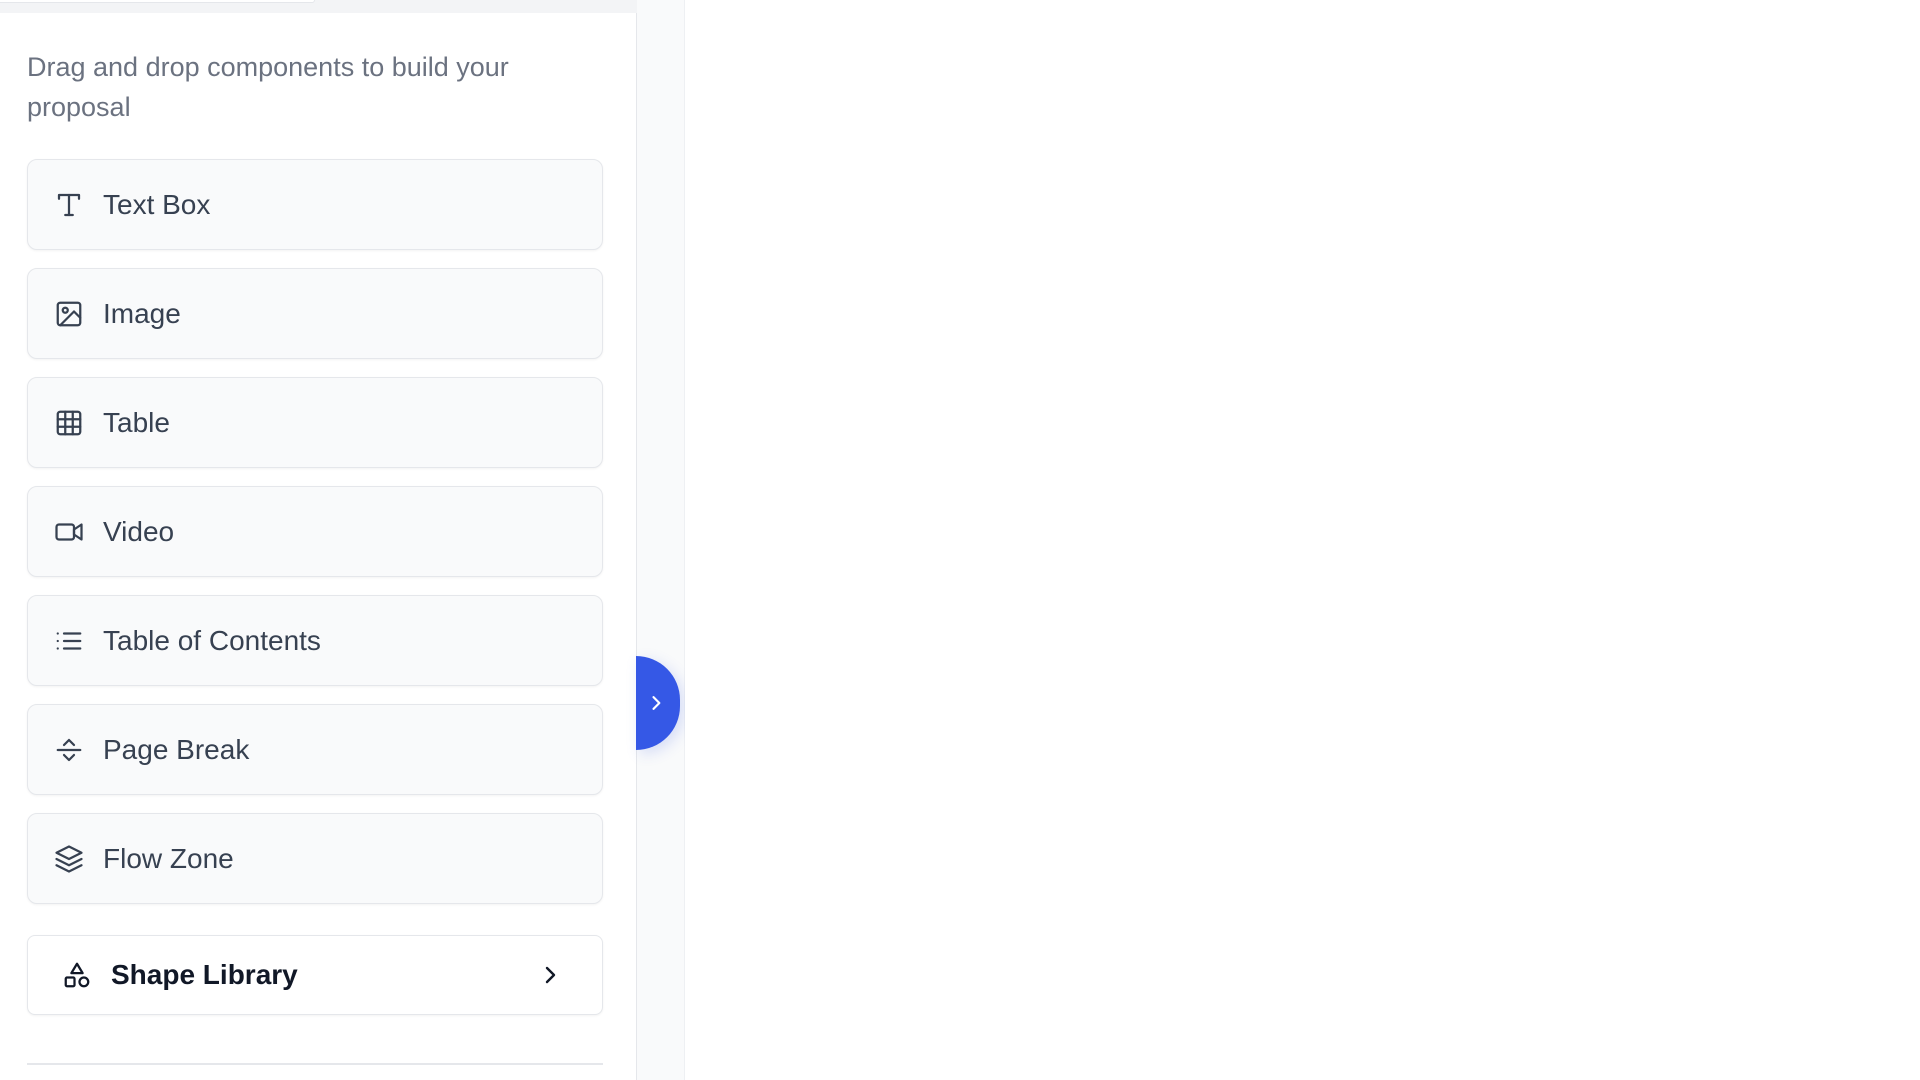  What do you see at coordinates (77, 975) in the screenshot?
I see `shapes-icon` at bounding box center [77, 975].